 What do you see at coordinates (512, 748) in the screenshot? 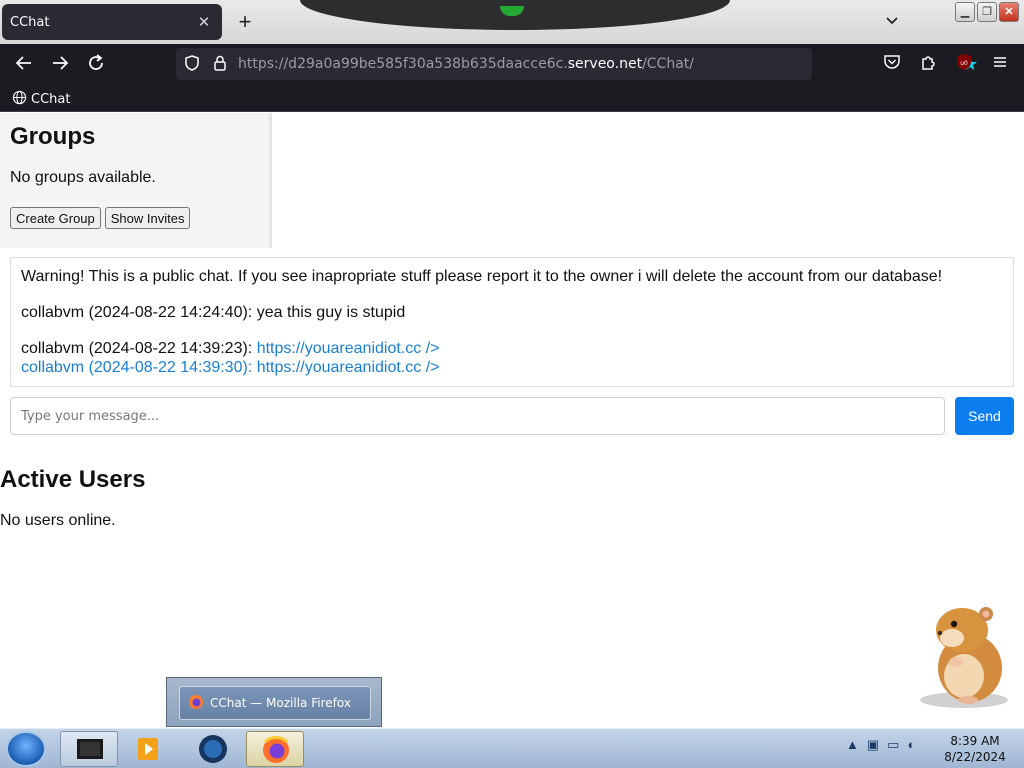
I see `taskbar: ▲ ▣ ▭ ◐ 8:39 AM 8/22/2024` at bounding box center [512, 748].